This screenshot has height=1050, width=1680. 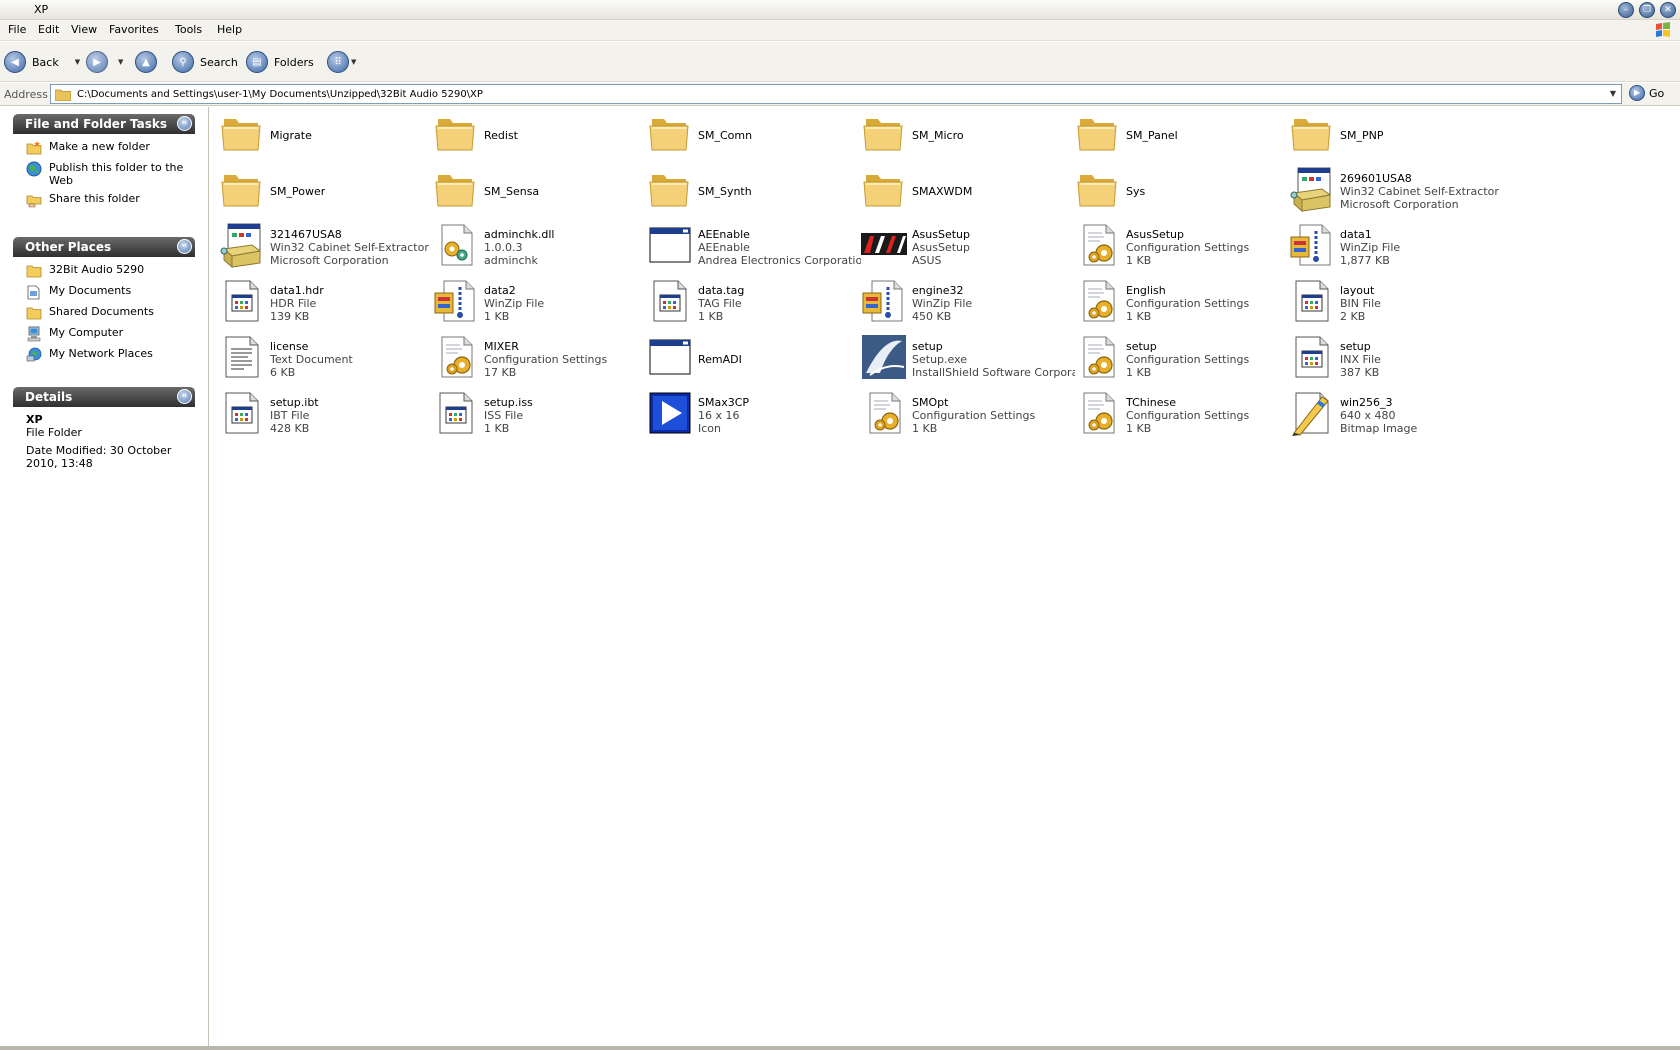 I want to click on folder-item: SM_Sensa, so click(x=539, y=191).